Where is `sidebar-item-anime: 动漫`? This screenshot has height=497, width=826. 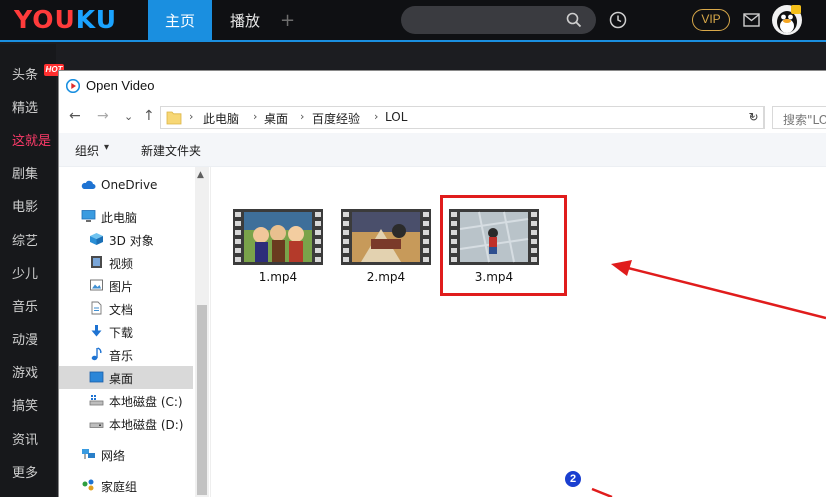
sidebar-item-anime: 动漫 is located at coordinates (25, 338).